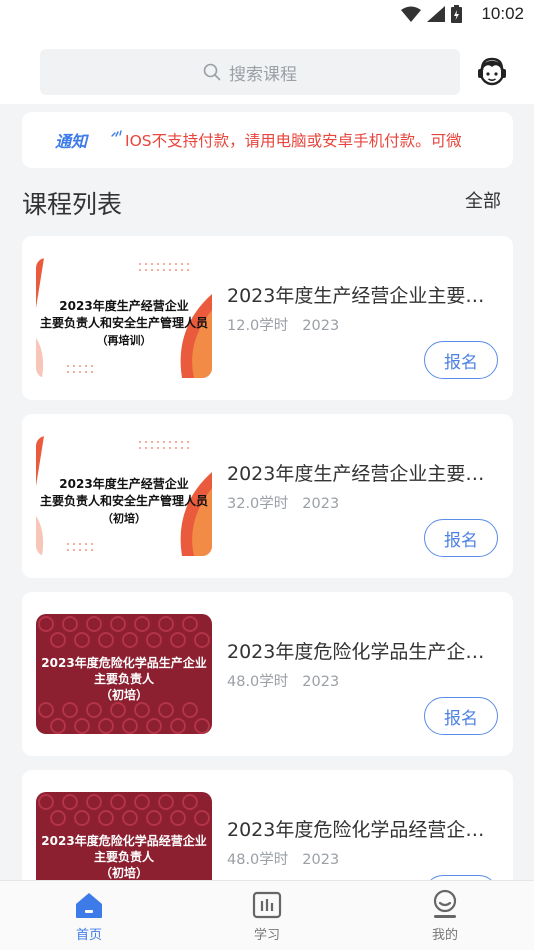 The image size is (534, 950). Describe the element at coordinates (436, 14) in the screenshot. I see `signal-icon` at that location.